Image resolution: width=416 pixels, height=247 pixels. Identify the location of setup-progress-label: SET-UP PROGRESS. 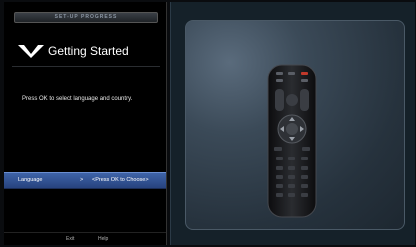
(86, 17).